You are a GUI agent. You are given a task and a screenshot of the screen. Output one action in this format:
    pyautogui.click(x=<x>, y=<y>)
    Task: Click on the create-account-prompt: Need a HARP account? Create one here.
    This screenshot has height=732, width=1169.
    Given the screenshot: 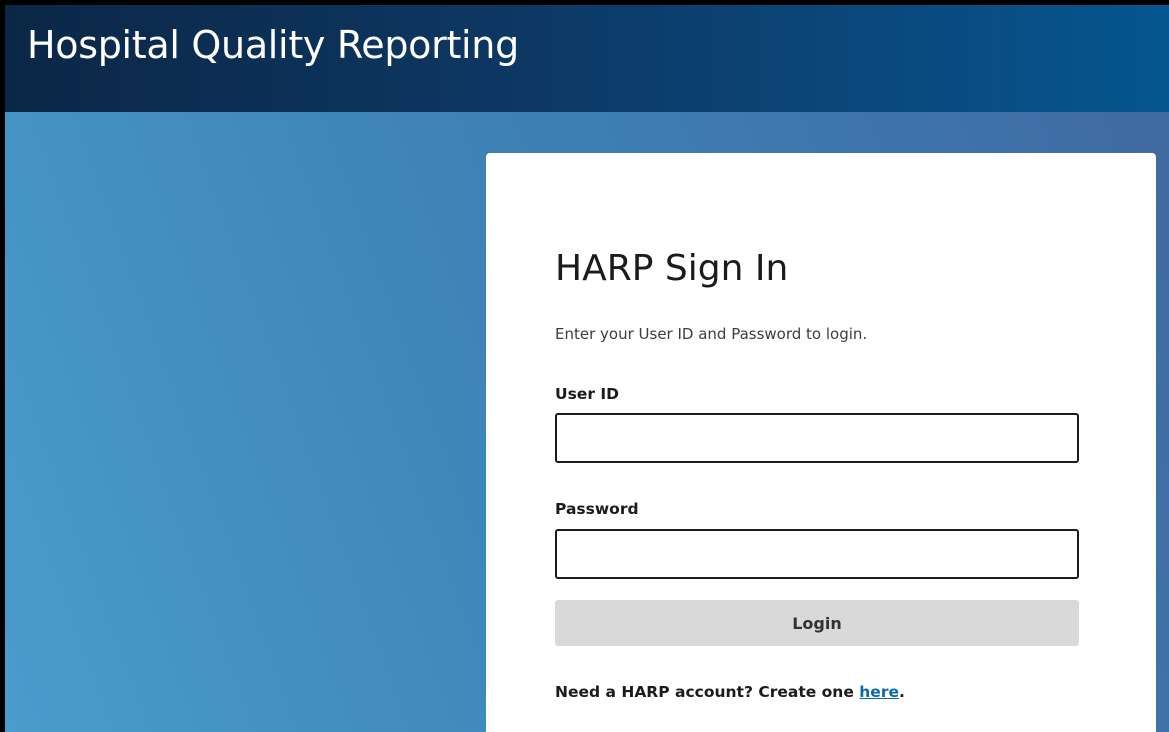 What is the action you would take?
    pyautogui.click(x=730, y=692)
    